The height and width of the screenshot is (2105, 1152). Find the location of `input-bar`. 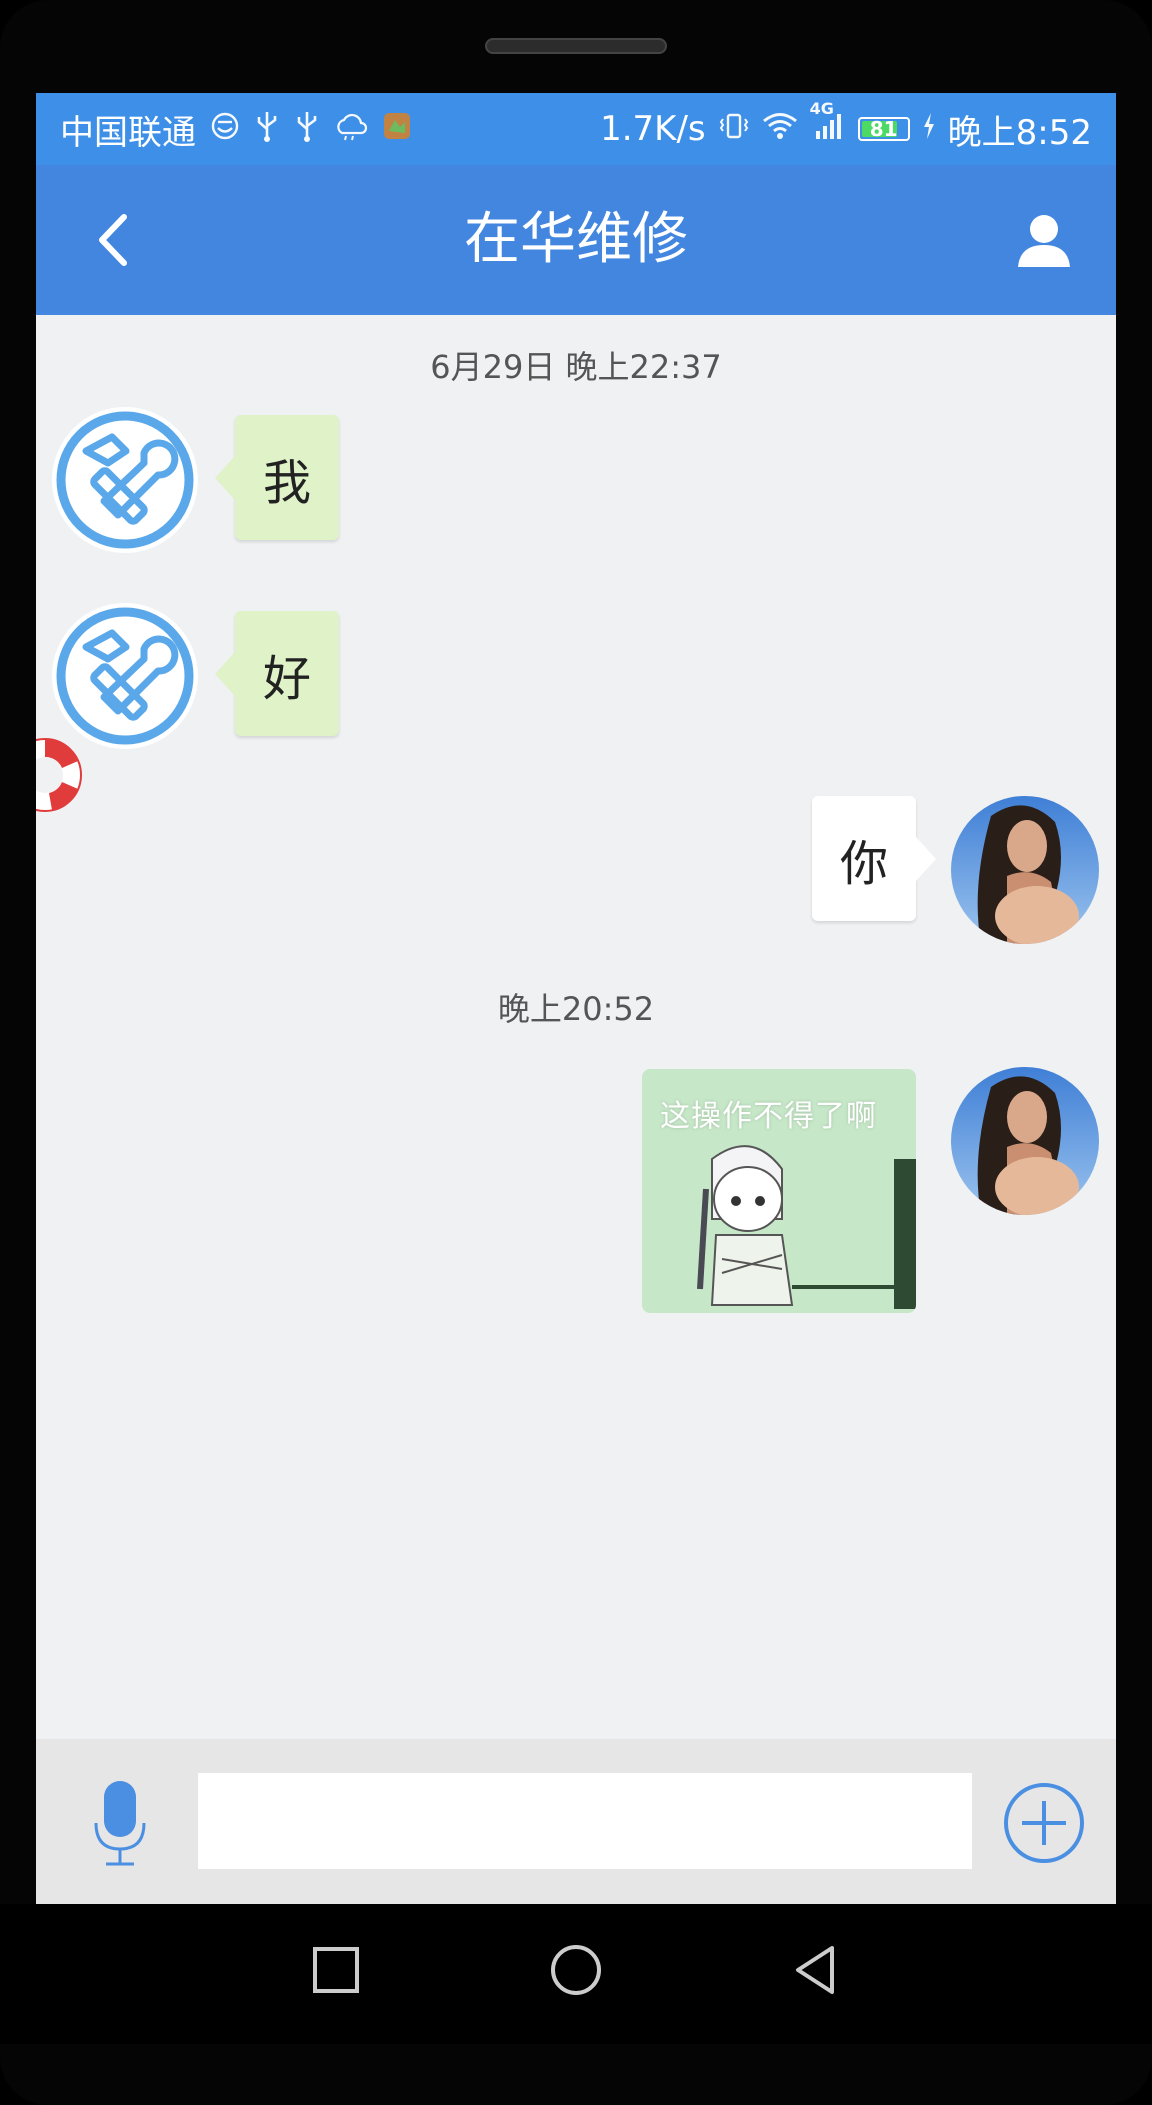

input-bar is located at coordinates (576, 1821).